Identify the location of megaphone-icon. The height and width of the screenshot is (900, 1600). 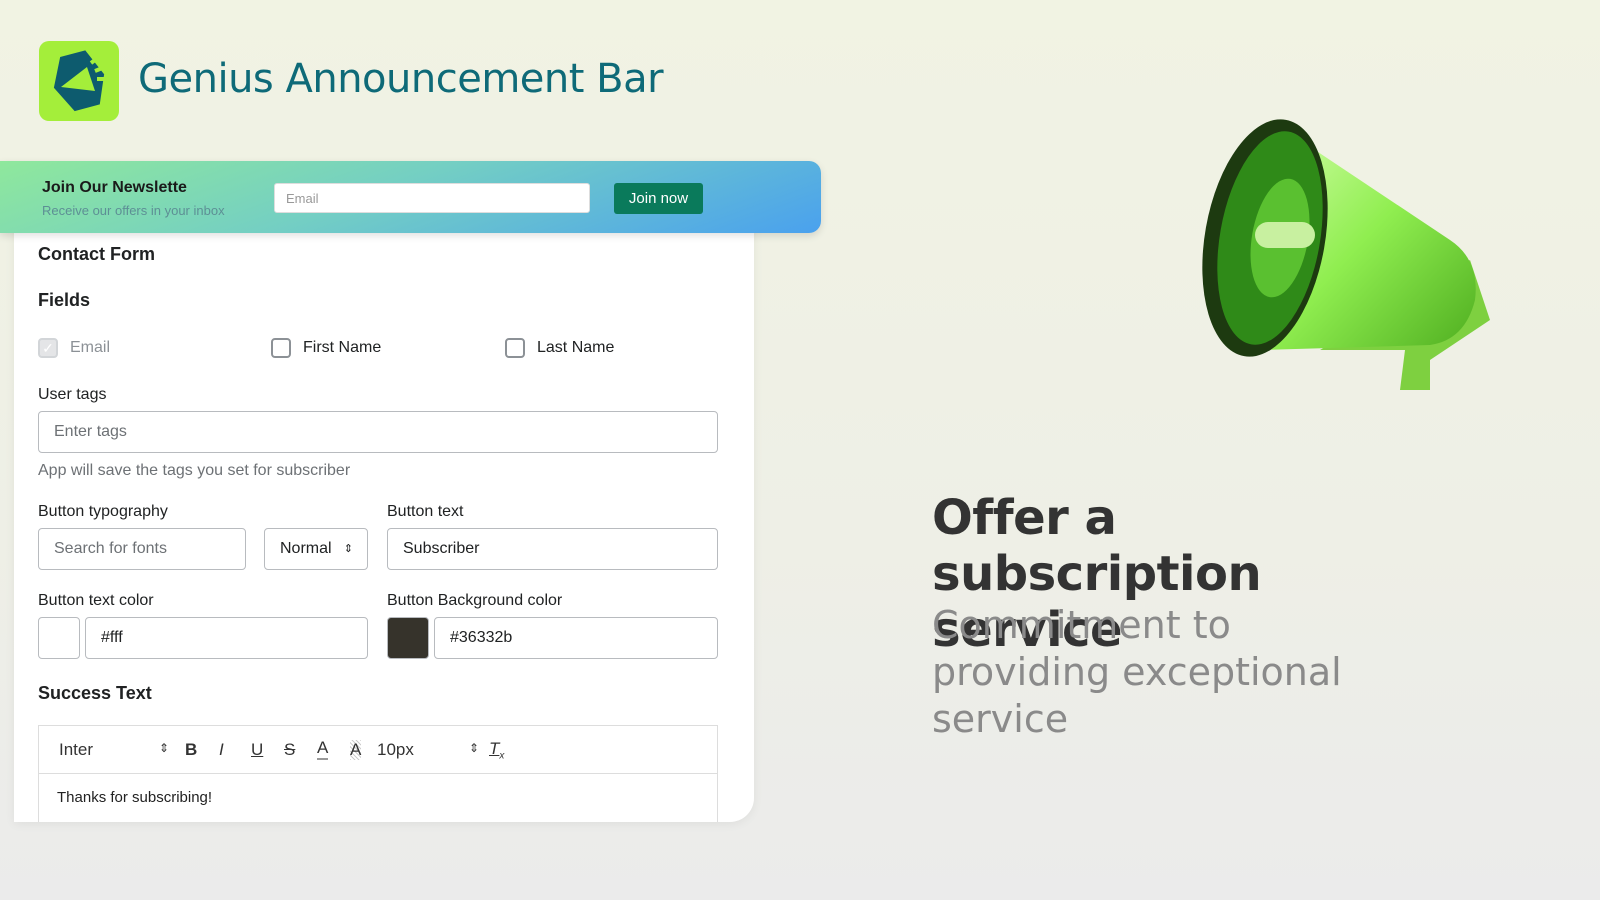
(1346, 254).